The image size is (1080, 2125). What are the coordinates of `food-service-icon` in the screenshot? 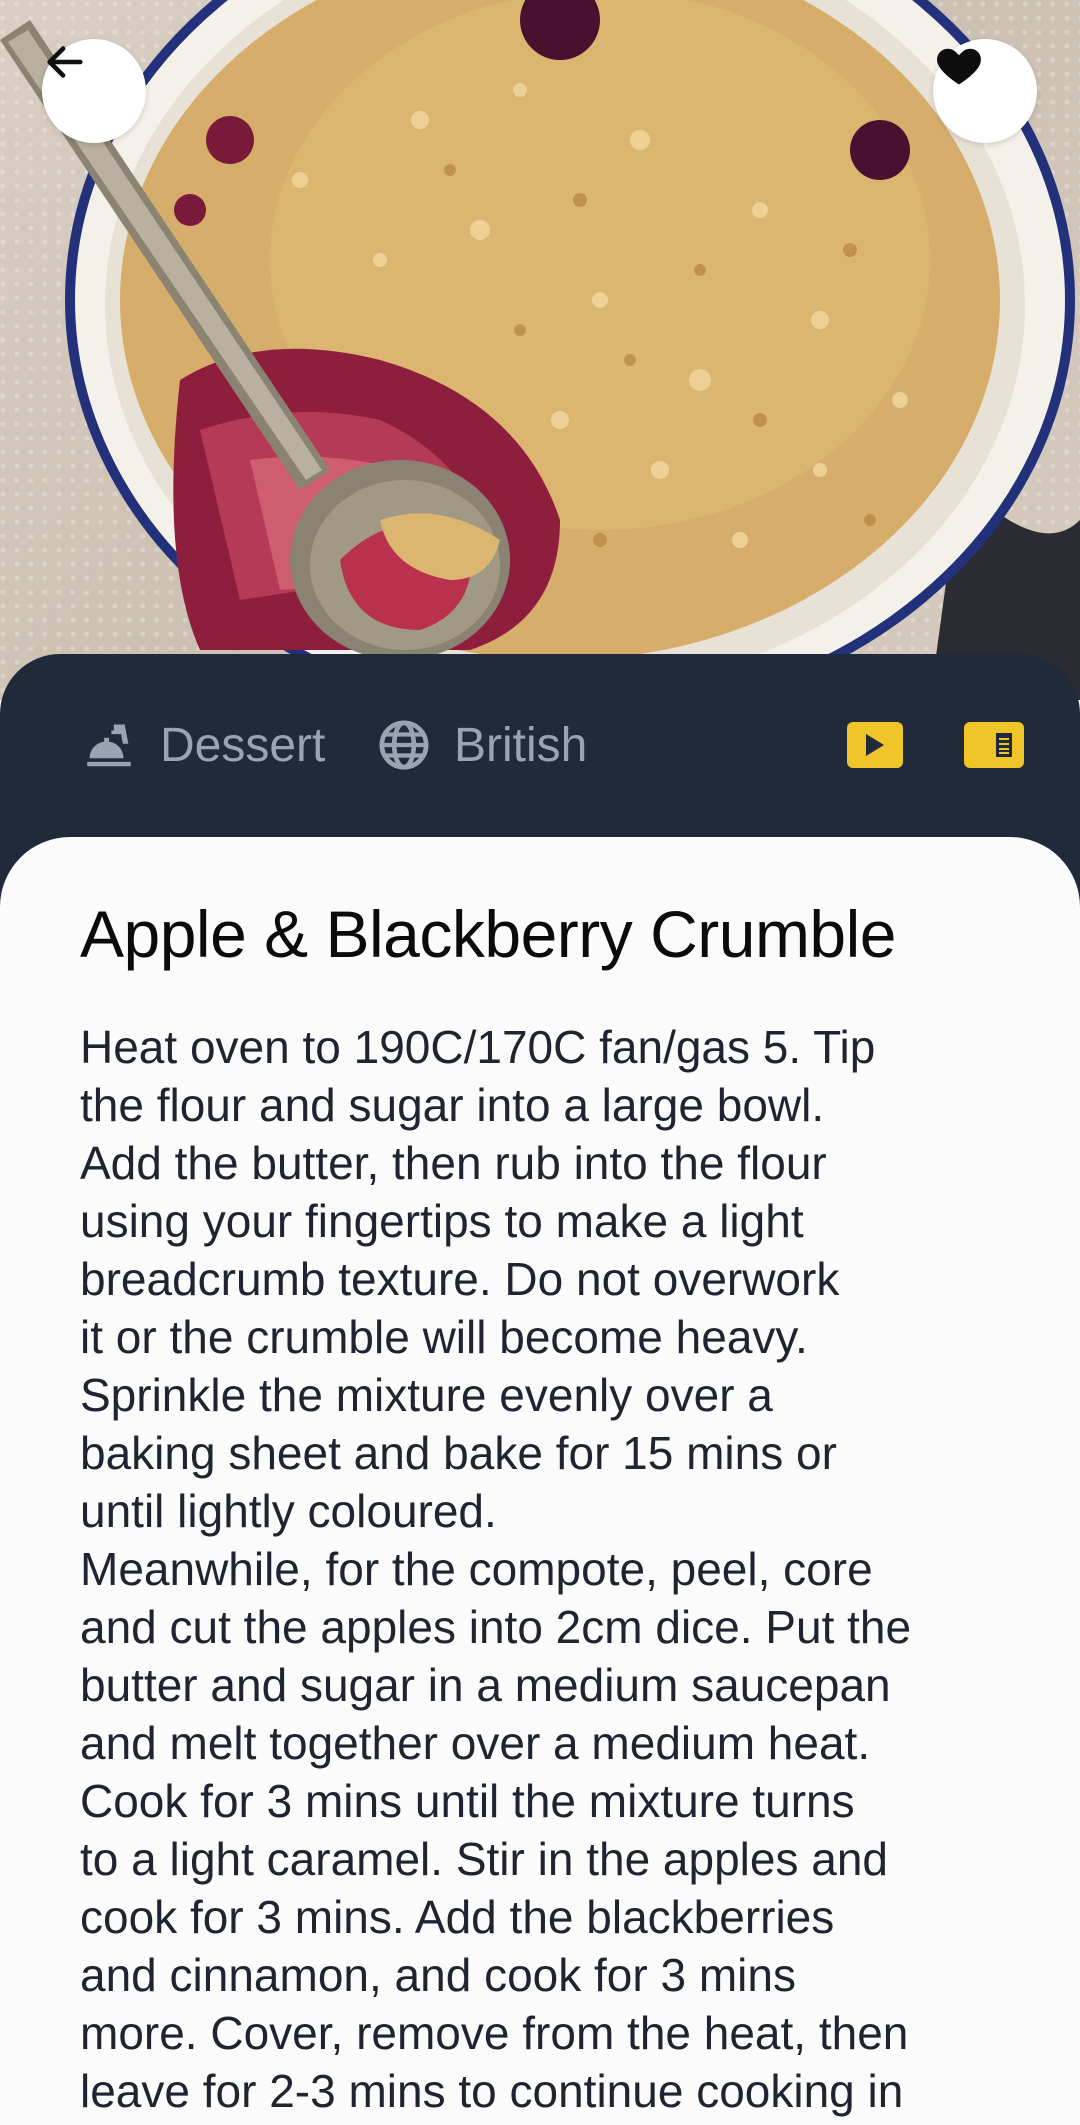 It's located at (109, 745).